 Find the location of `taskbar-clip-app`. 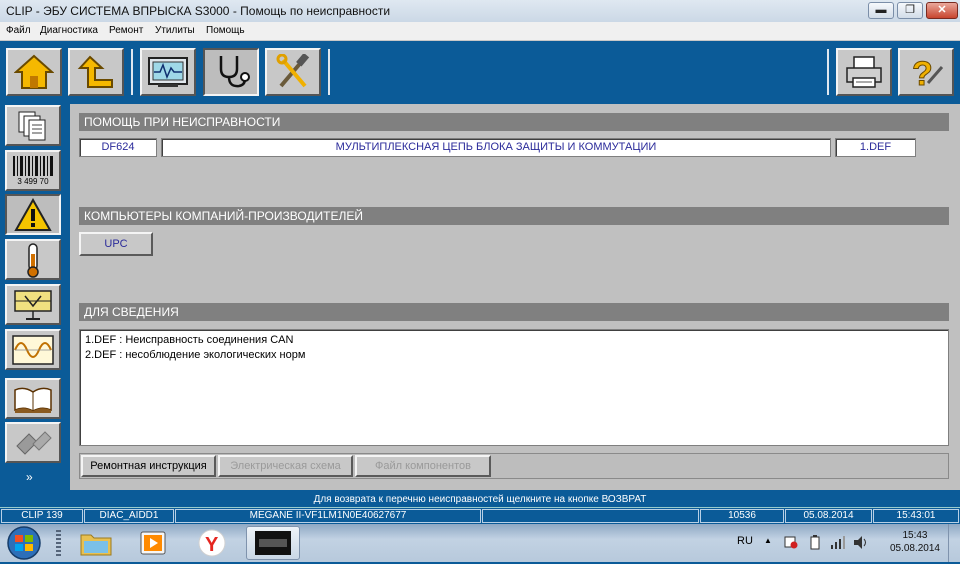

taskbar-clip-app is located at coordinates (273, 543).